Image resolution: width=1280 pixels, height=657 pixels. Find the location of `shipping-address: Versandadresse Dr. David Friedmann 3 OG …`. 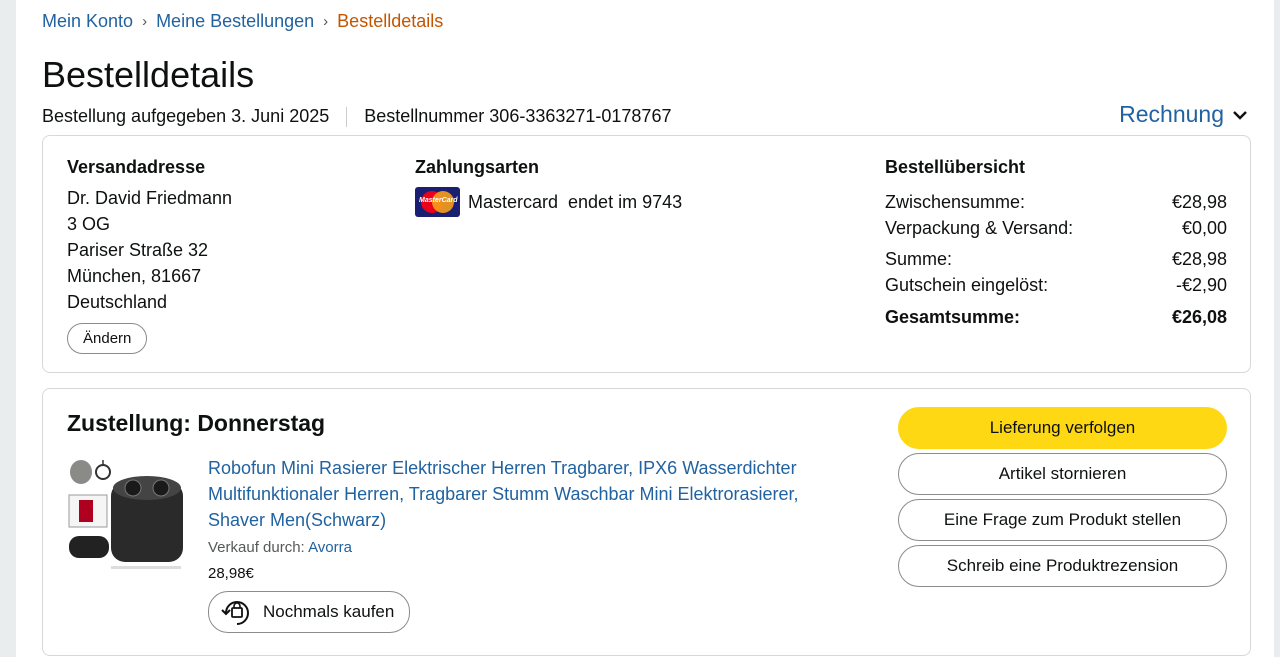

shipping-address: Versandadresse Dr. David Friedmann 3 OG … is located at coordinates (149, 255).